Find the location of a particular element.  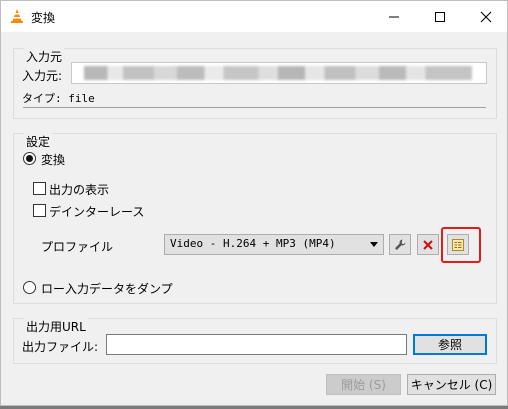

minimize-icon is located at coordinates (394, 16).